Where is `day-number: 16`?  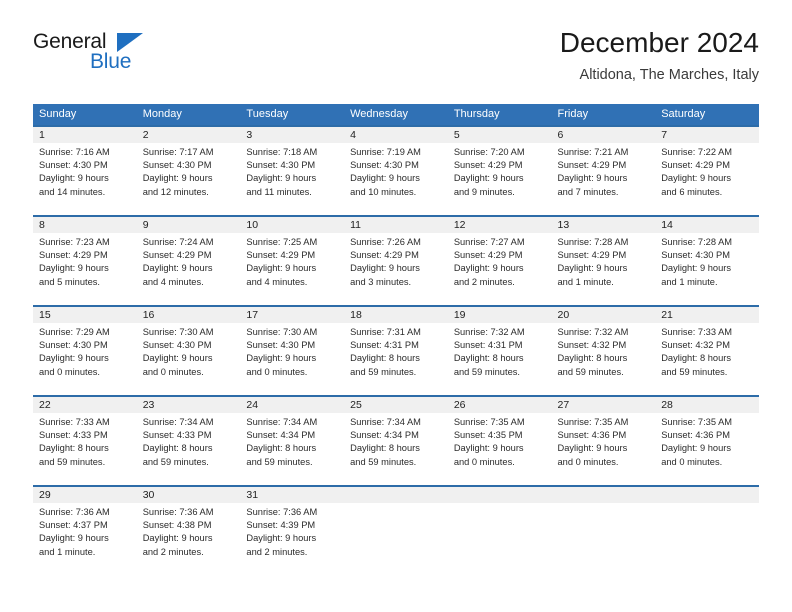
day-number: 16 is located at coordinates (189, 315).